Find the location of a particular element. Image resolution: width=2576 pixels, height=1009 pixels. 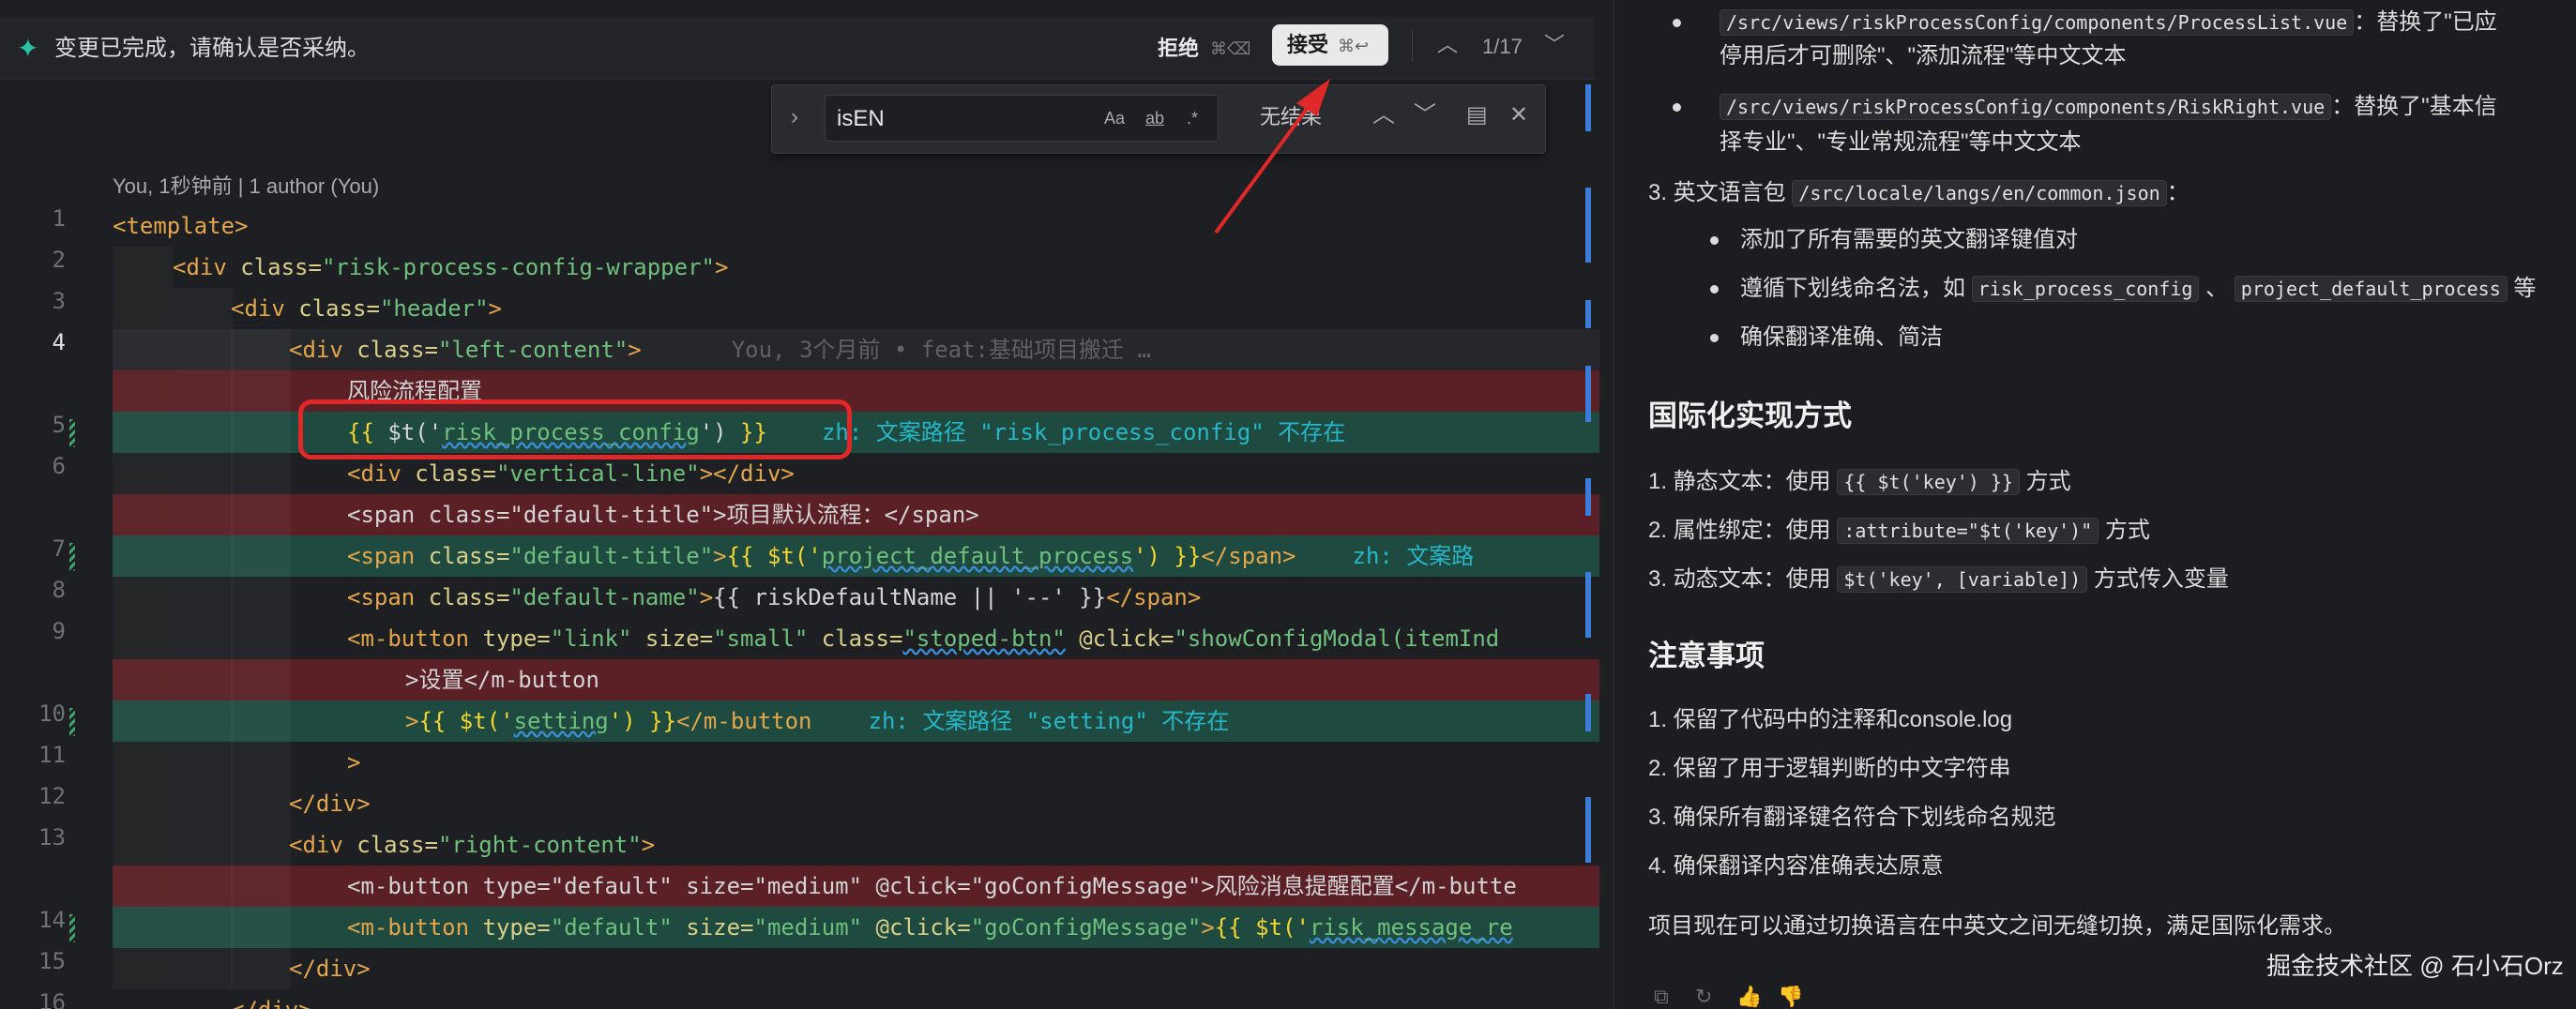

list-item: 1. 保留了代码中的注释和console.log is located at coordinates (1830, 719).